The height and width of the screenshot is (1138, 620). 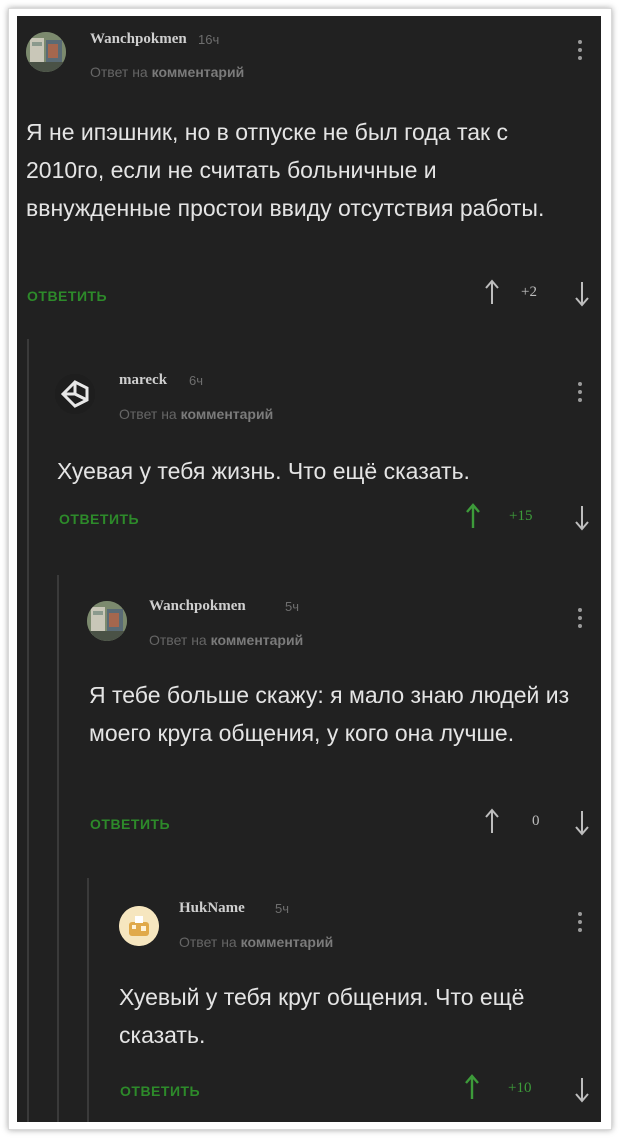 I want to click on timestamp: 5ч, so click(x=282, y=908).